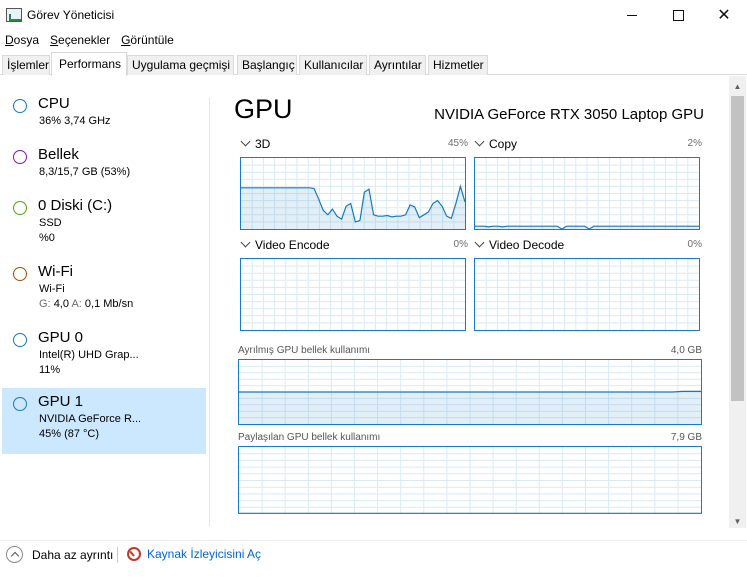 The width and height of the screenshot is (747, 577). What do you see at coordinates (50, 370) in the screenshot?
I see `sidebar-item-value: 11%` at bounding box center [50, 370].